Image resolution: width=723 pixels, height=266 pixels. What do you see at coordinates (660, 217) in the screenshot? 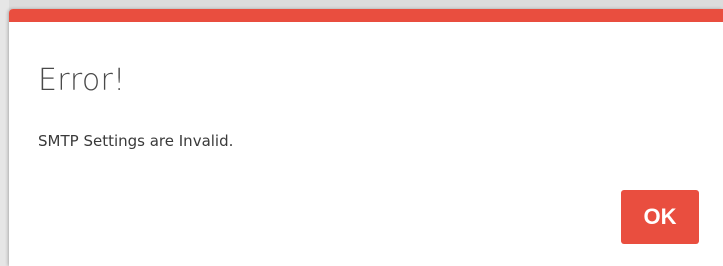
I see `ok-button: OK` at bounding box center [660, 217].